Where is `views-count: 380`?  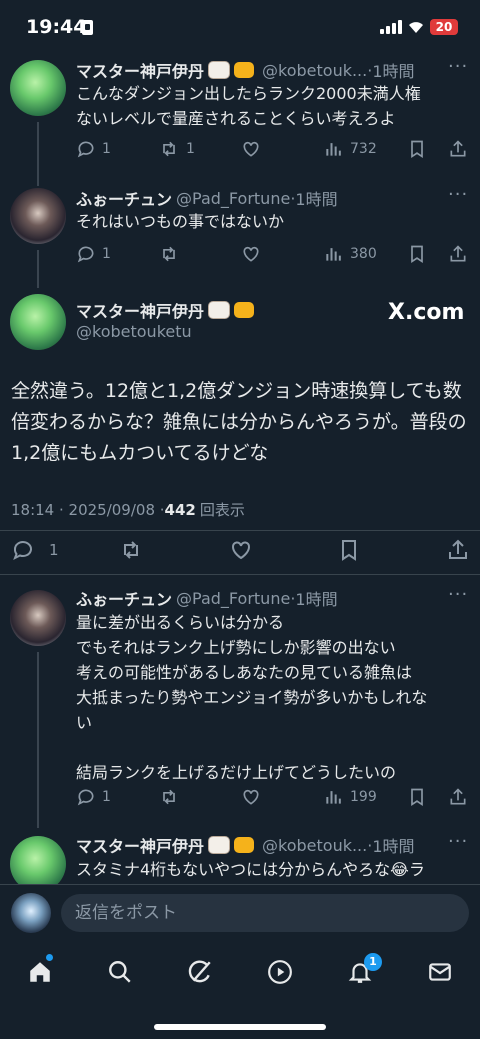
views-count: 380 is located at coordinates (363, 254).